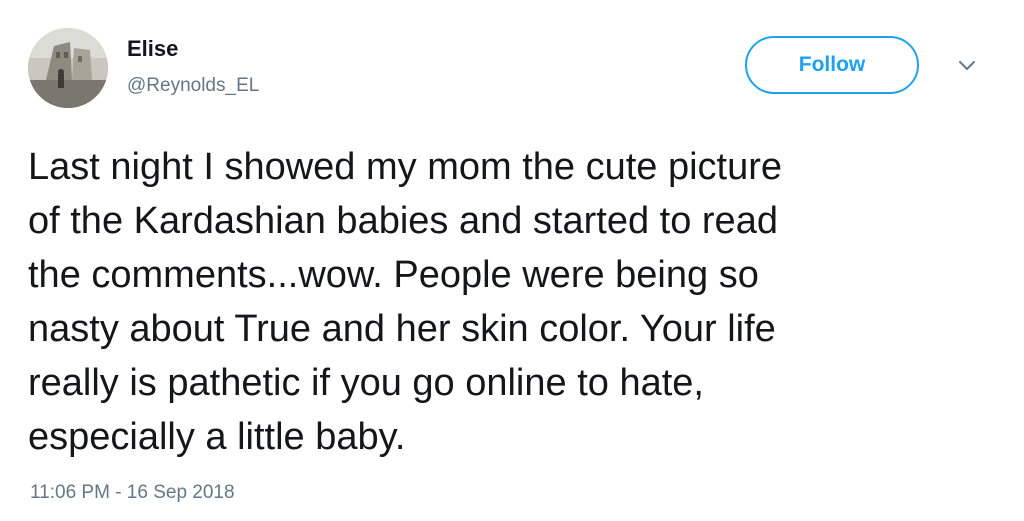 This screenshot has width=1024, height=521. What do you see at coordinates (217, 437) in the screenshot?
I see `tweet-text-line: especially a little baby.` at bounding box center [217, 437].